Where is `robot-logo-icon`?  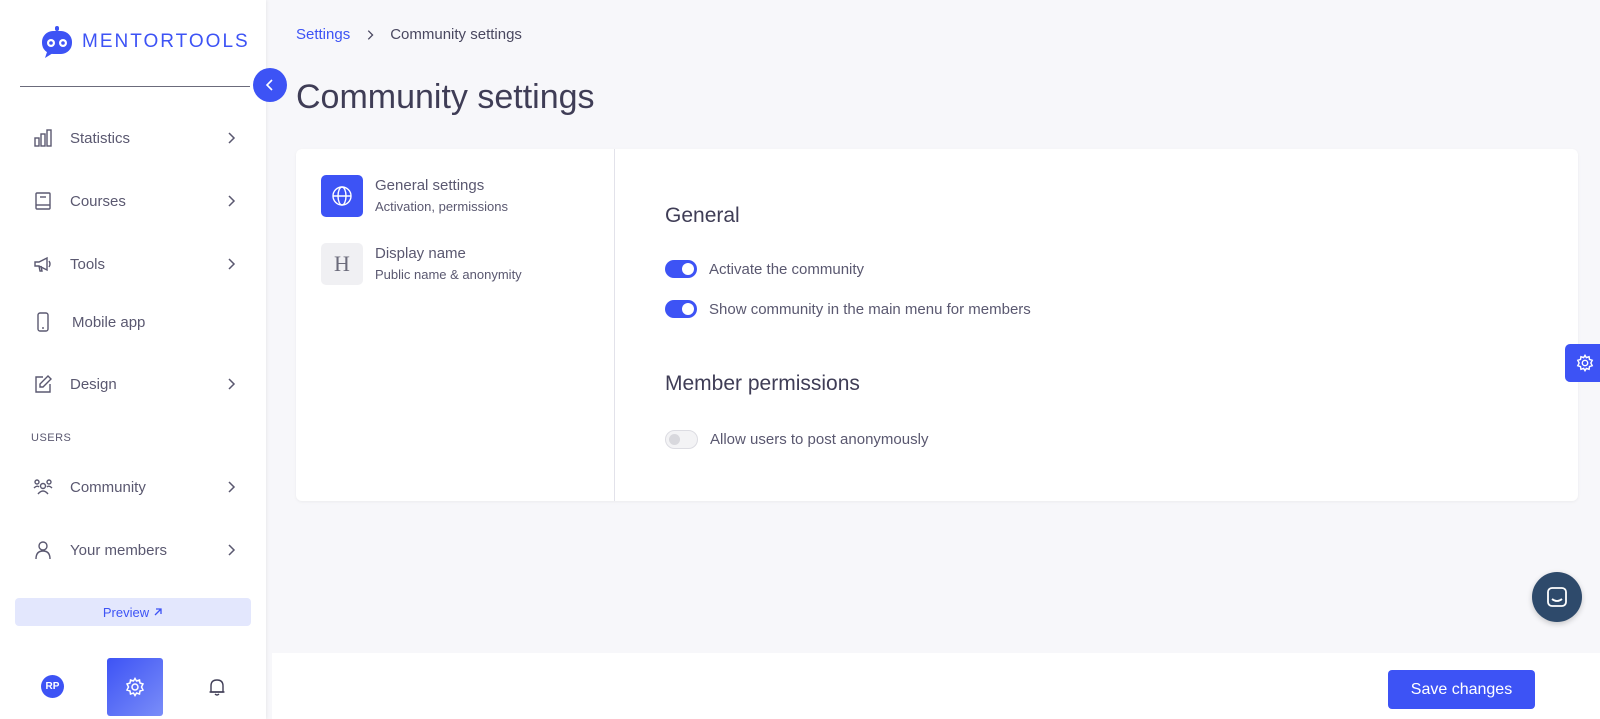
robot-logo-icon is located at coordinates (57, 42).